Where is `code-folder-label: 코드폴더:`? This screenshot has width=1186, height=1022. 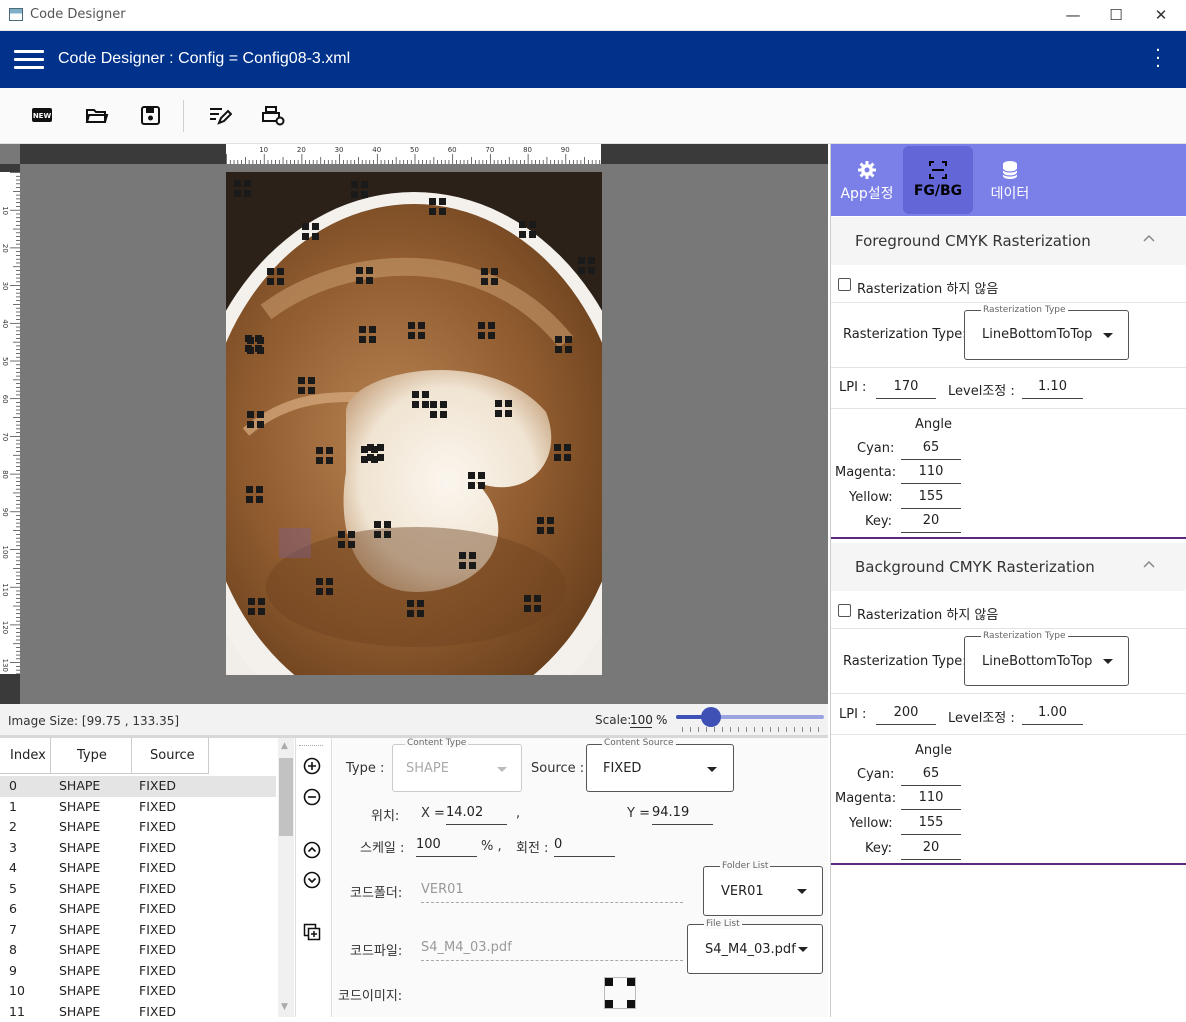
code-folder-label: 코드폴더: is located at coordinates (376, 891).